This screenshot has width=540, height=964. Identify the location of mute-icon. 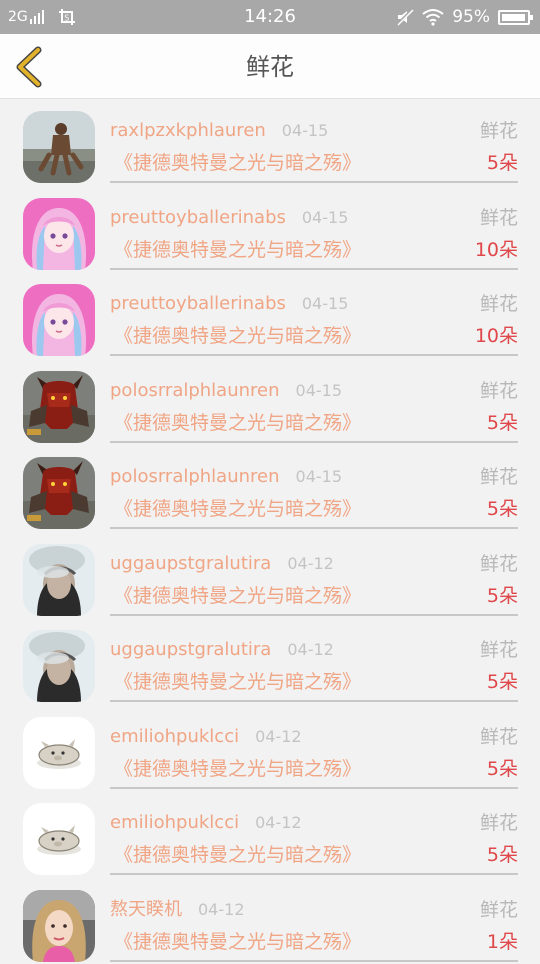
(405, 17).